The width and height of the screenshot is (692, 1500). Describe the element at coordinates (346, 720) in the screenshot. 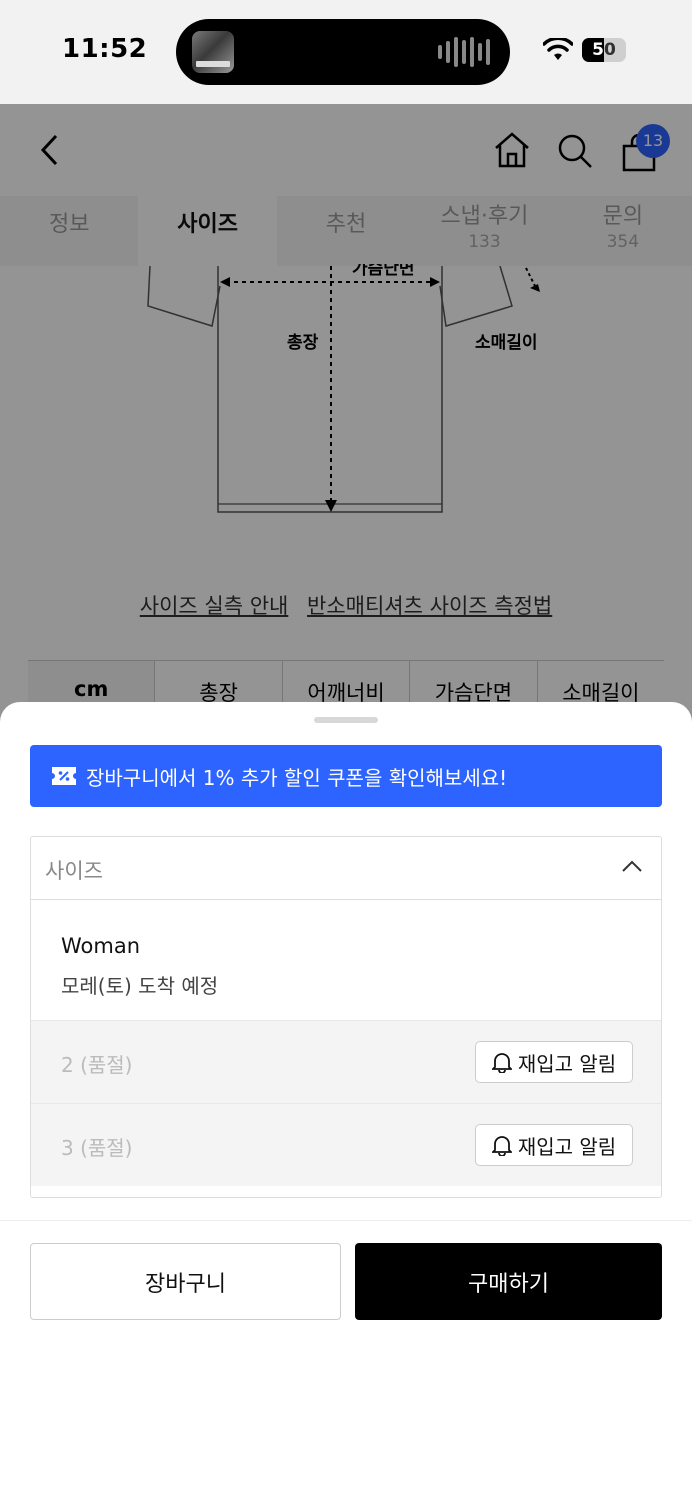

I see `sheet-grabber` at that location.